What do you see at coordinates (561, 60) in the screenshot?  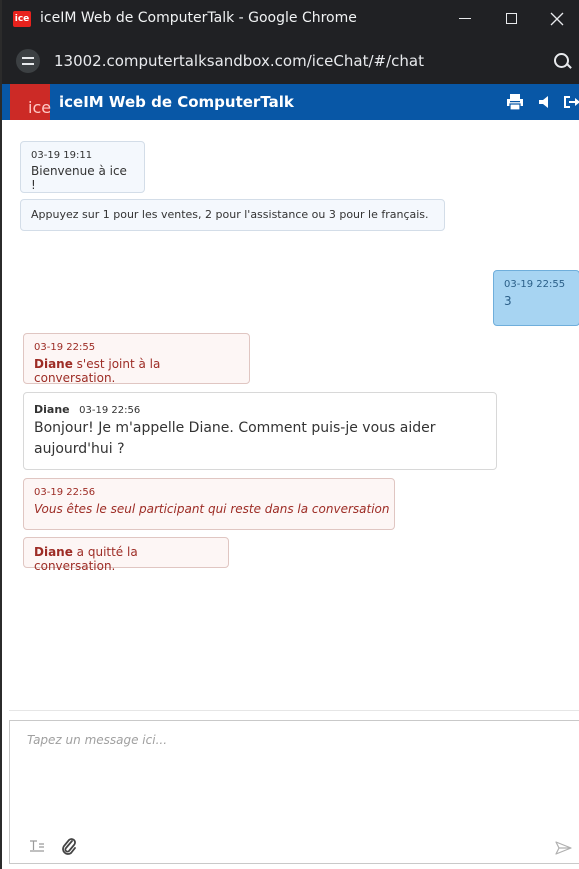 I see `zoom-icon` at bounding box center [561, 60].